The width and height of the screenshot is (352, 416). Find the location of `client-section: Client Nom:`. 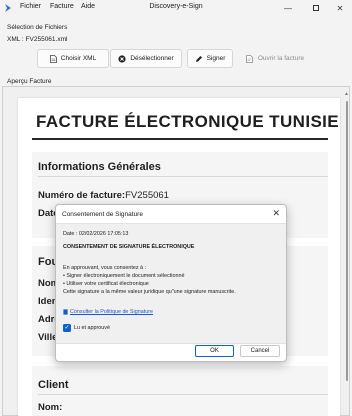

client-section: Client Nom: is located at coordinates (180, 391).